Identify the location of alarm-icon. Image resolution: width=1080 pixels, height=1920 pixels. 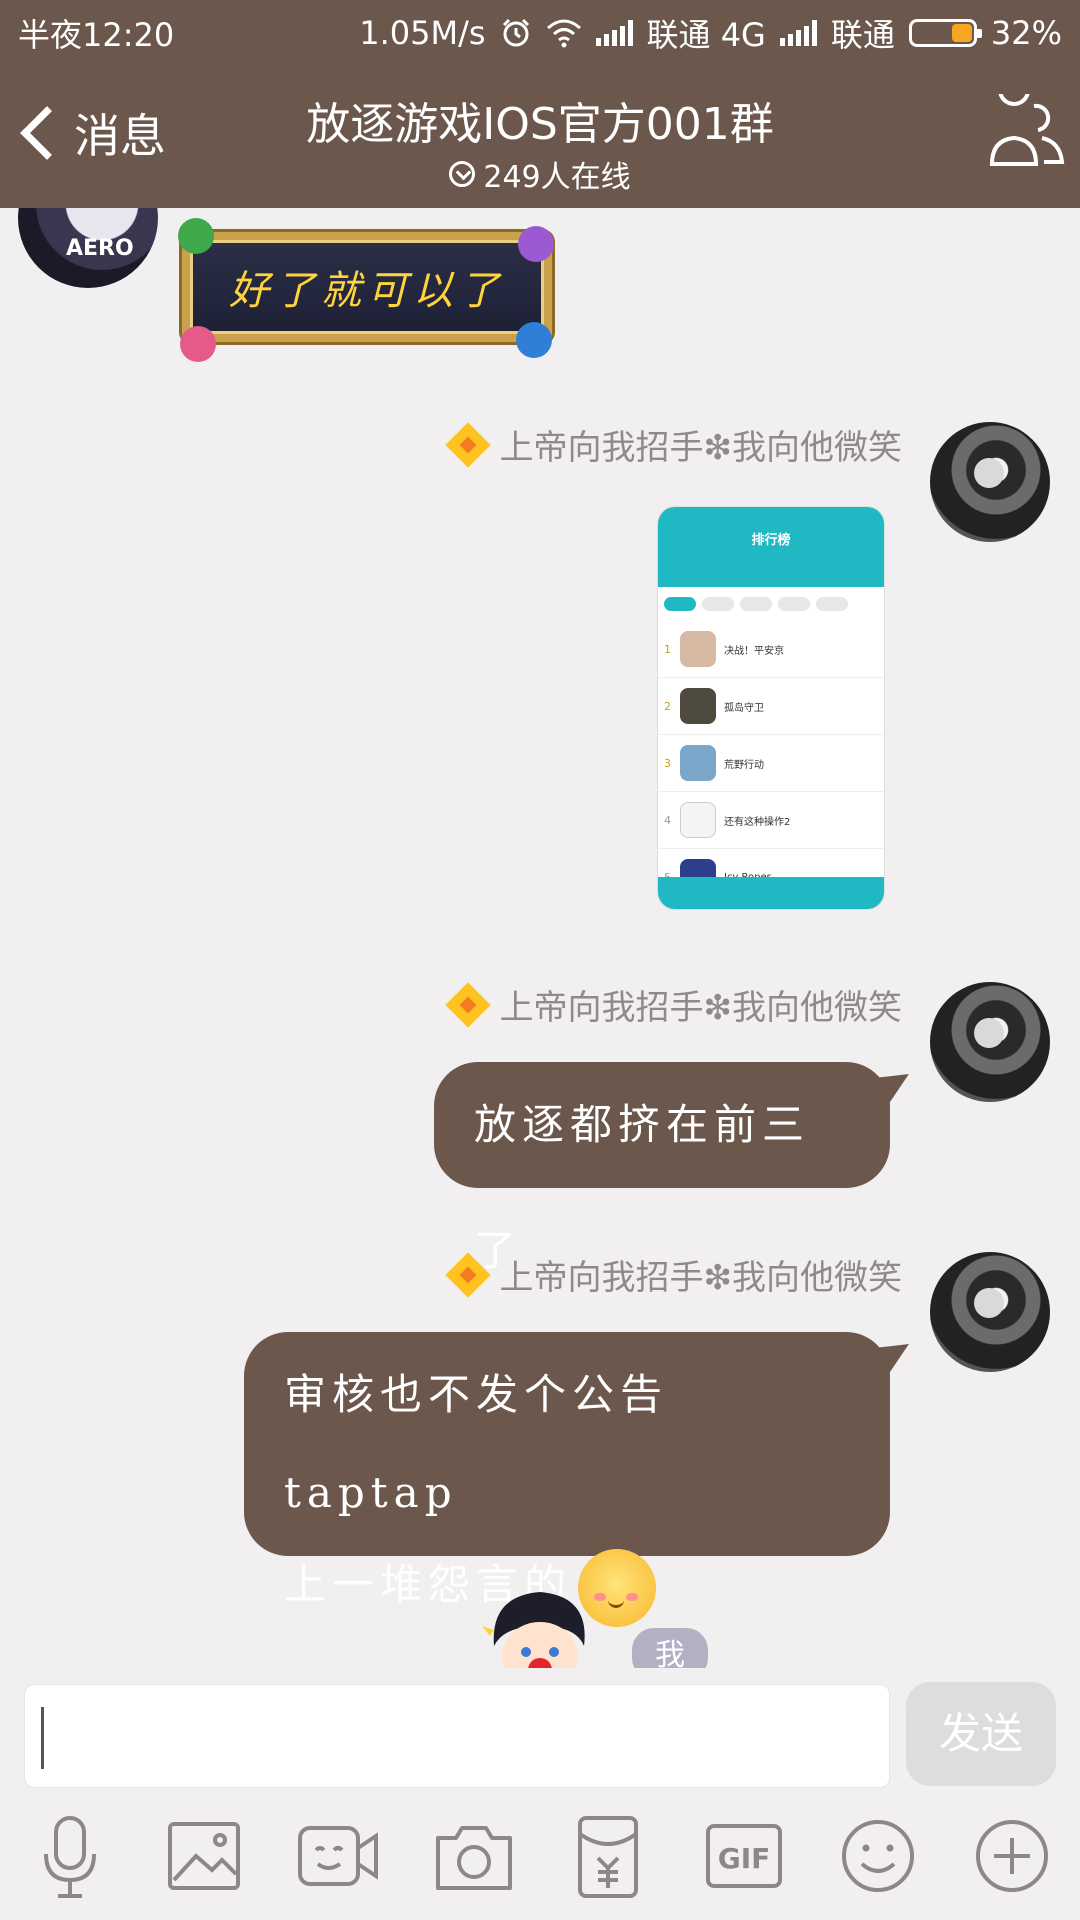
(515, 32).